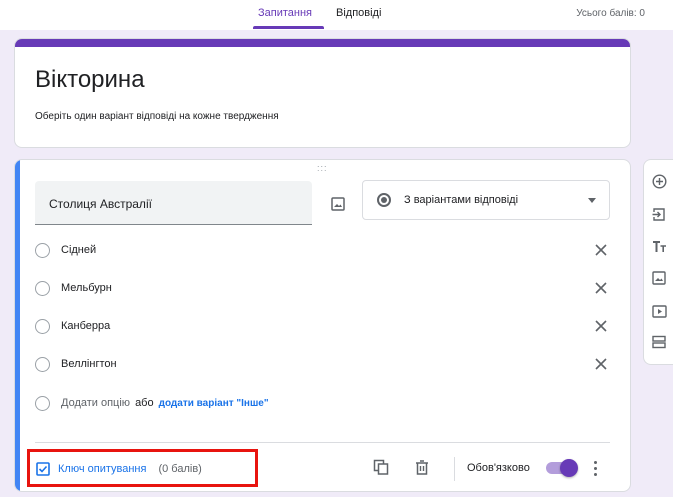  What do you see at coordinates (461, 200) in the screenshot?
I see `question-type-label: З варіантами відповіді` at bounding box center [461, 200].